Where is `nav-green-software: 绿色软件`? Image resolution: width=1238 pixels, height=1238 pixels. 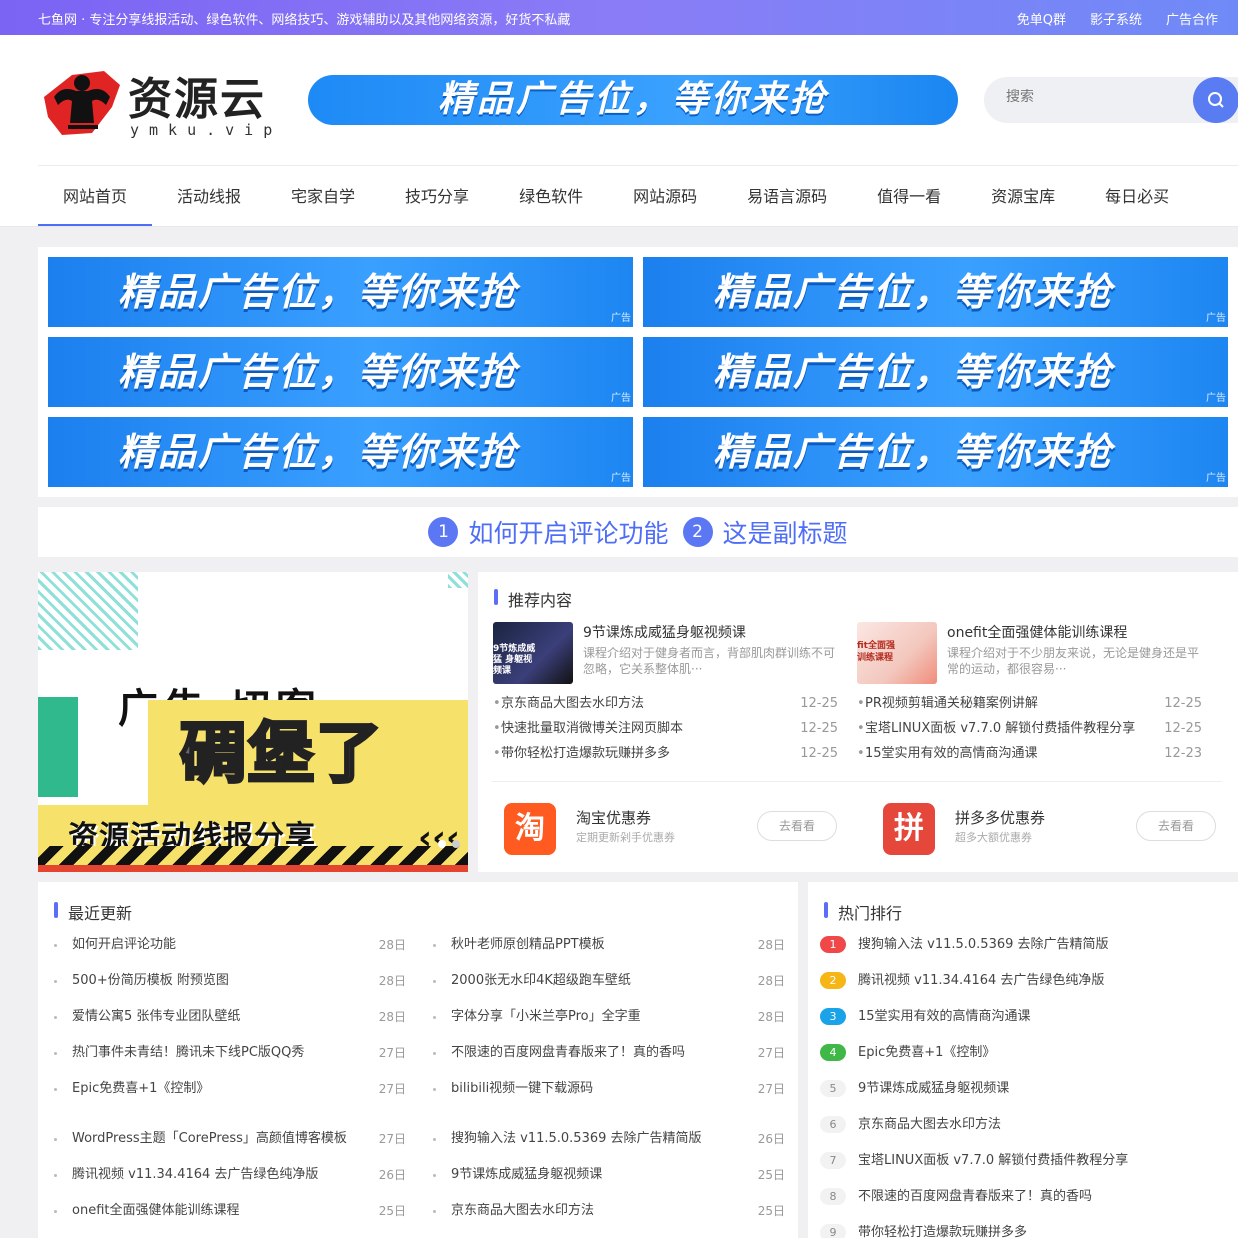
nav-green-software: 绿色软件 is located at coordinates (551, 196).